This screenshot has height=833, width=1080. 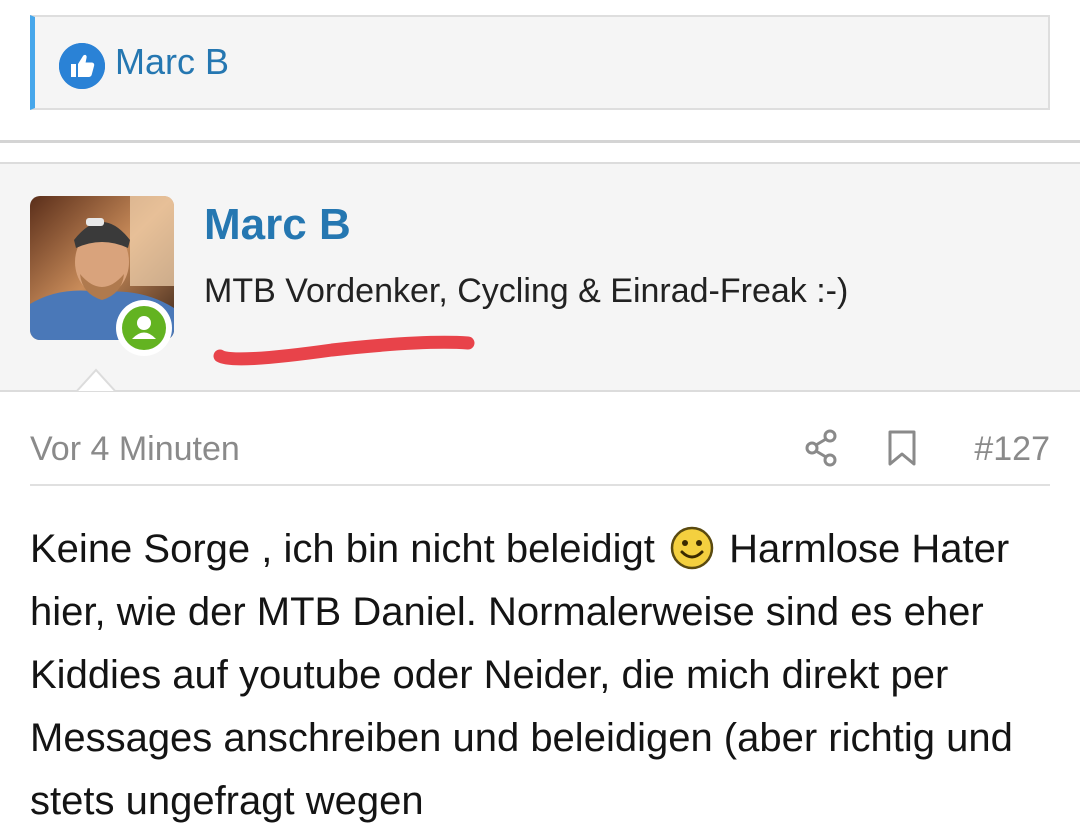 What do you see at coordinates (540, 141) in the screenshot?
I see `divider` at bounding box center [540, 141].